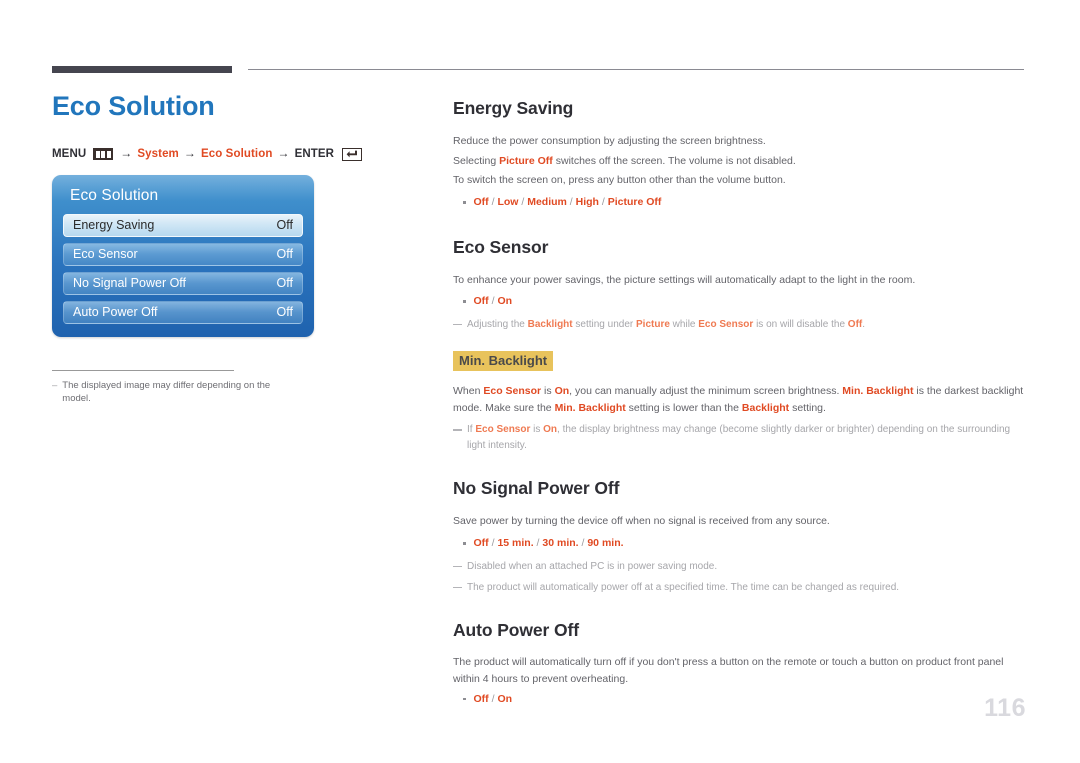 This screenshot has width=1080, height=763. I want to click on option-value: Medium, so click(547, 202).